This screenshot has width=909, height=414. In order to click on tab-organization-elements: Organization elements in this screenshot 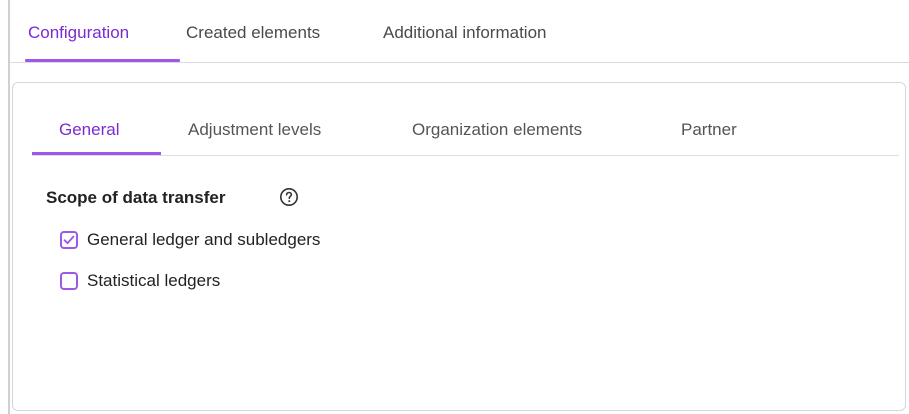, I will do `click(497, 130)`.